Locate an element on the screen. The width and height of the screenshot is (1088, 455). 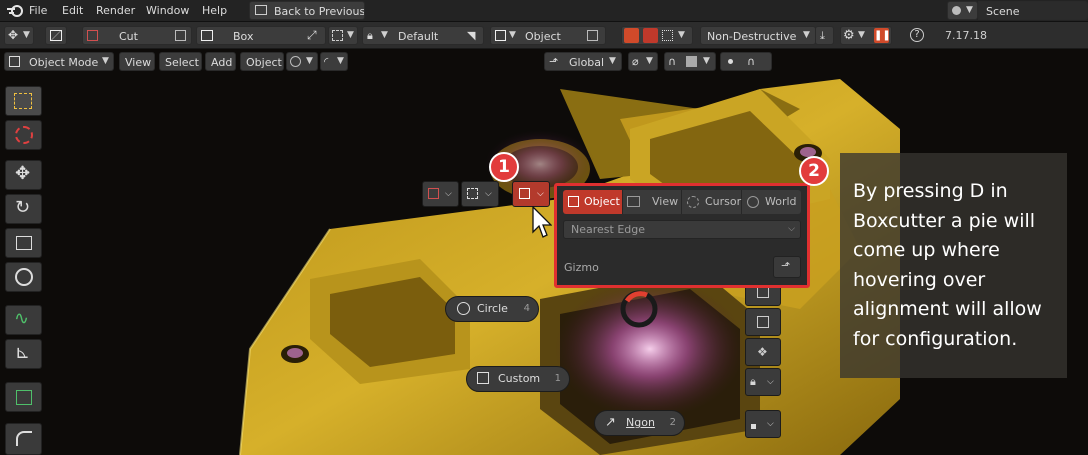
measure-tool: ⊾ is located at coordinates (23, 354).